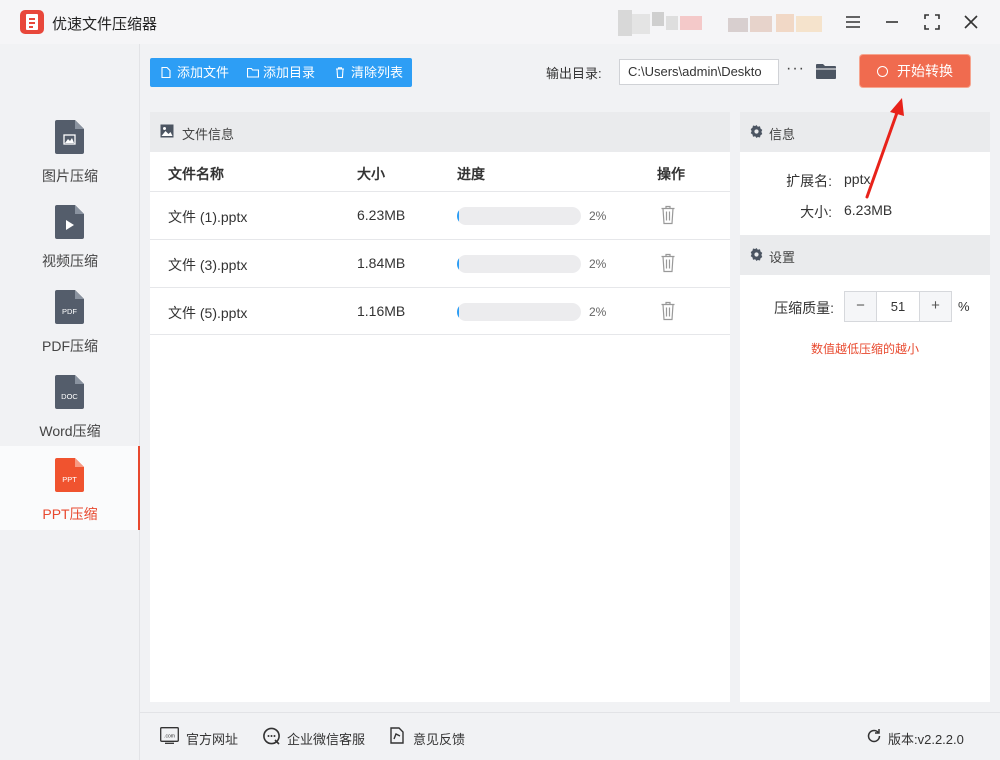 This screenshot has height=760, width=1000. Describe the element at coordinates (874, 736) in the screenshot. I see `refresh-icon` at that location.